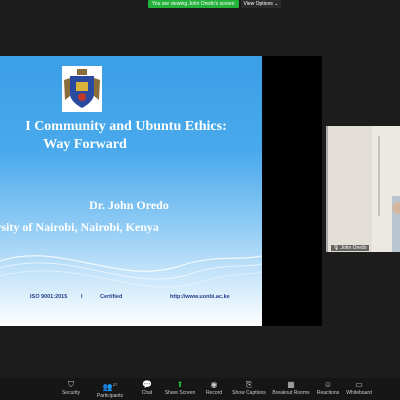 The height and width of the screenshot is (400, 400). Describe the element at coordinates (214, 384) in the screenshot. I see `record-icon: ◉` at that location.